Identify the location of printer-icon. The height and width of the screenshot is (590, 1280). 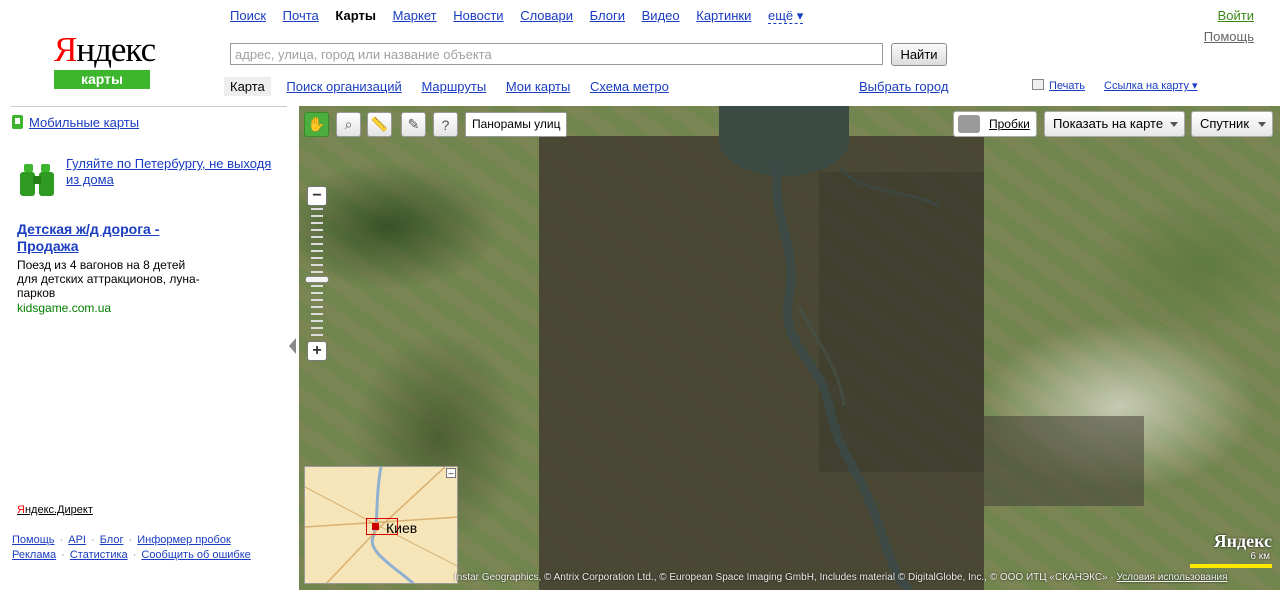
(1038, 84).